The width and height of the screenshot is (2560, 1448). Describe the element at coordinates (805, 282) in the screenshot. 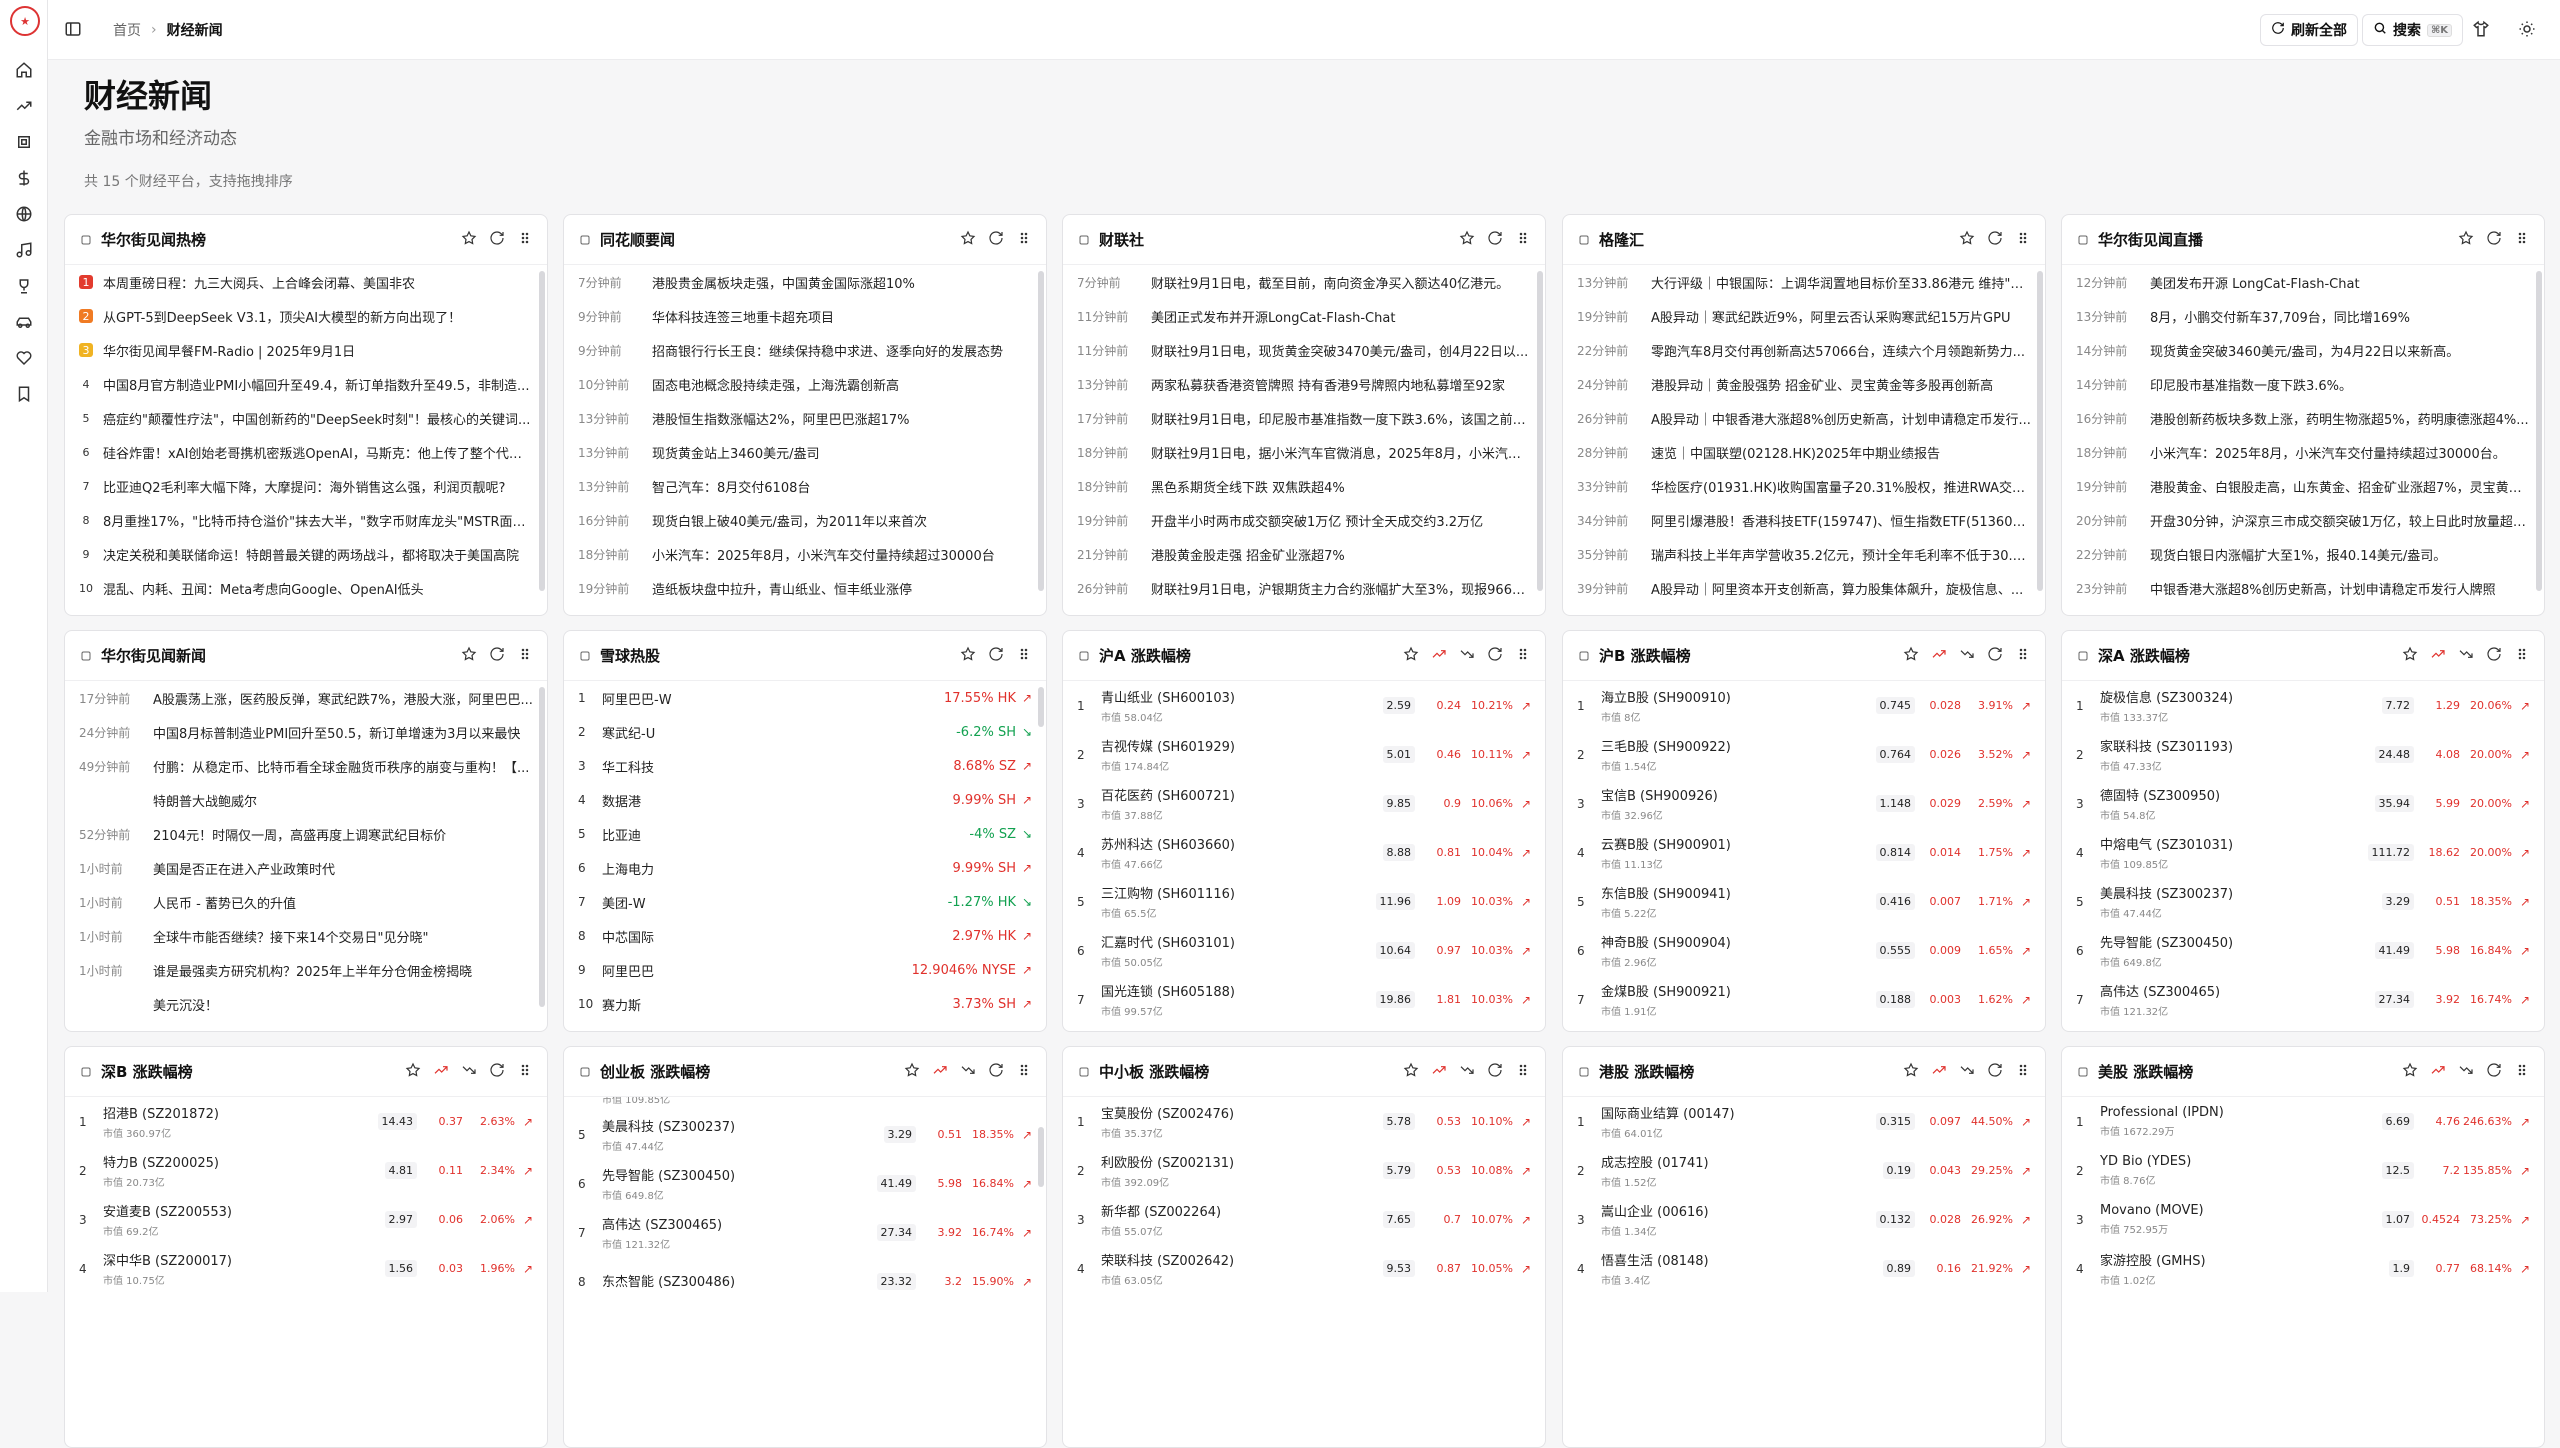

I see `news-item: 7分钟前 港股贵金属板块走强，中国黄金国际涨超10%` at that location.